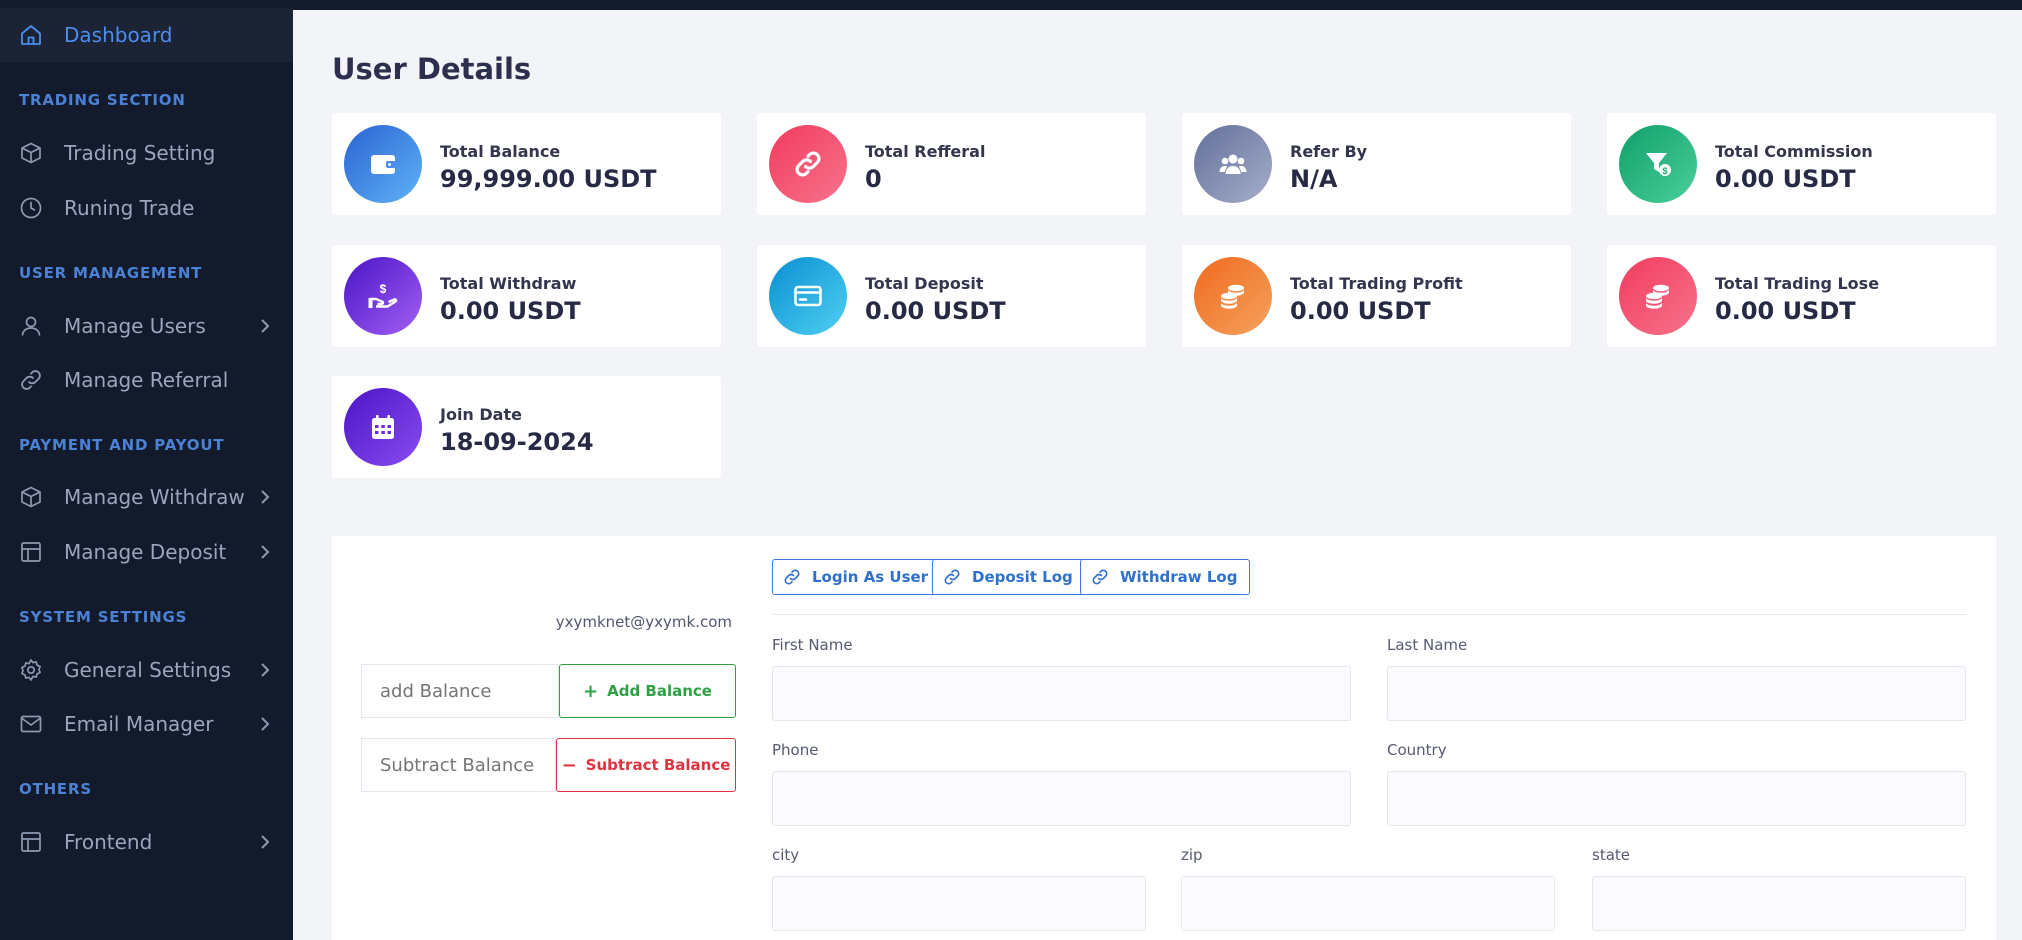 Image resolution: width=2022 pixels, height=940 pixels. What do you see at coordinates (951, 164) in the screenshot?
I see `stat-card-total-referral: Total Refferal 0` at bounding box center [951, 164].